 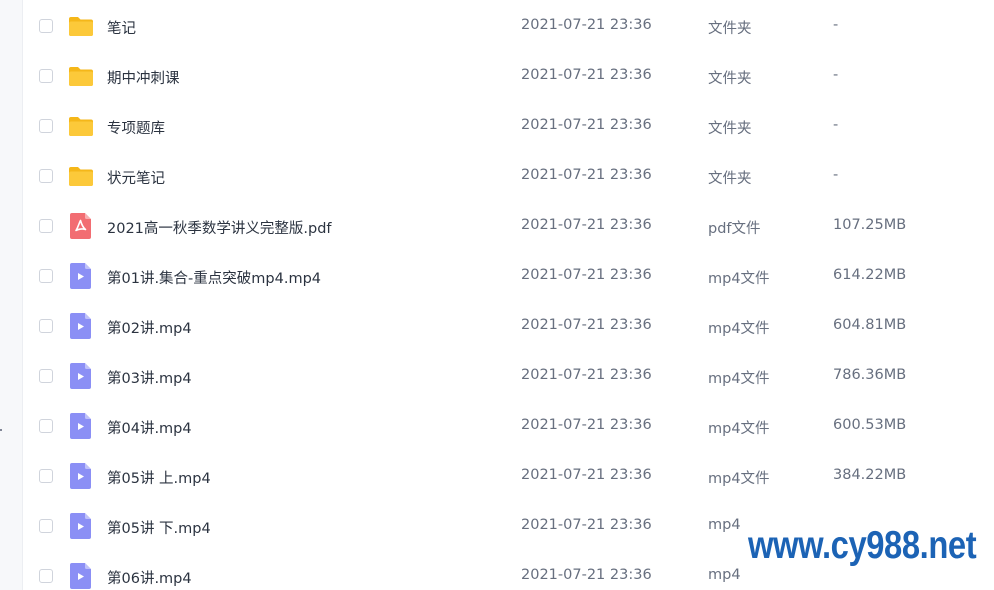 I want to click on file-name: 期中冲刺课, so click(x=143, y=77).